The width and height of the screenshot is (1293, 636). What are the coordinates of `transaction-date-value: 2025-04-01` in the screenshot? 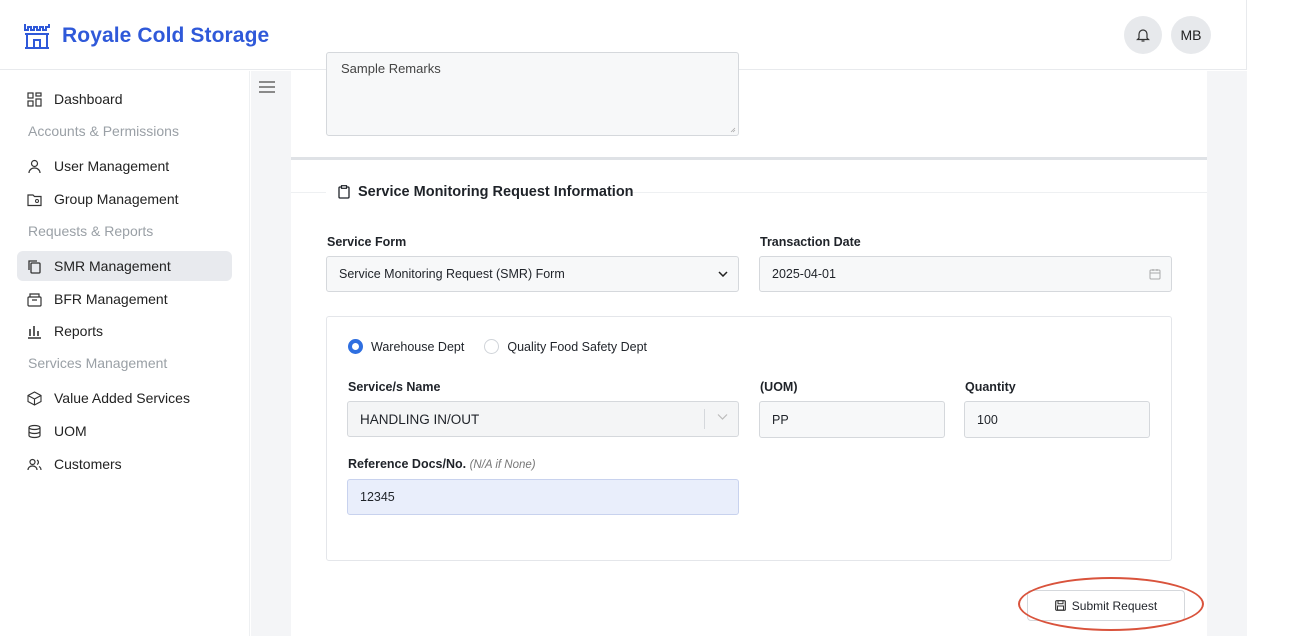 It's located at (804, 274).